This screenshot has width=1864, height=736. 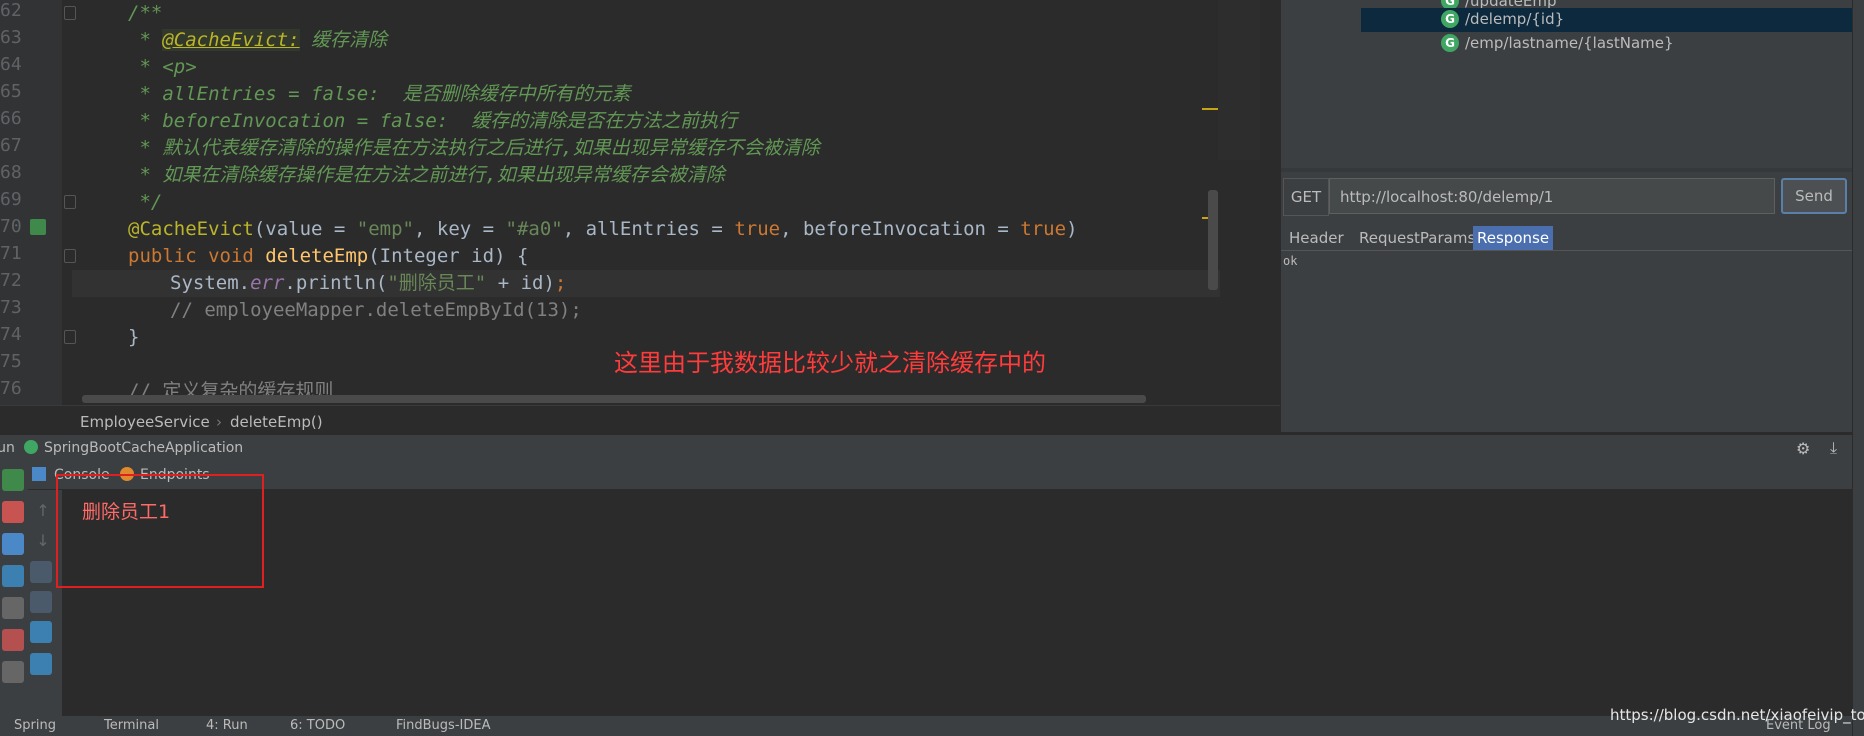 I want to click on javadoc-annotation-tag: @CacheEvict:, so click(x=231, y=40).